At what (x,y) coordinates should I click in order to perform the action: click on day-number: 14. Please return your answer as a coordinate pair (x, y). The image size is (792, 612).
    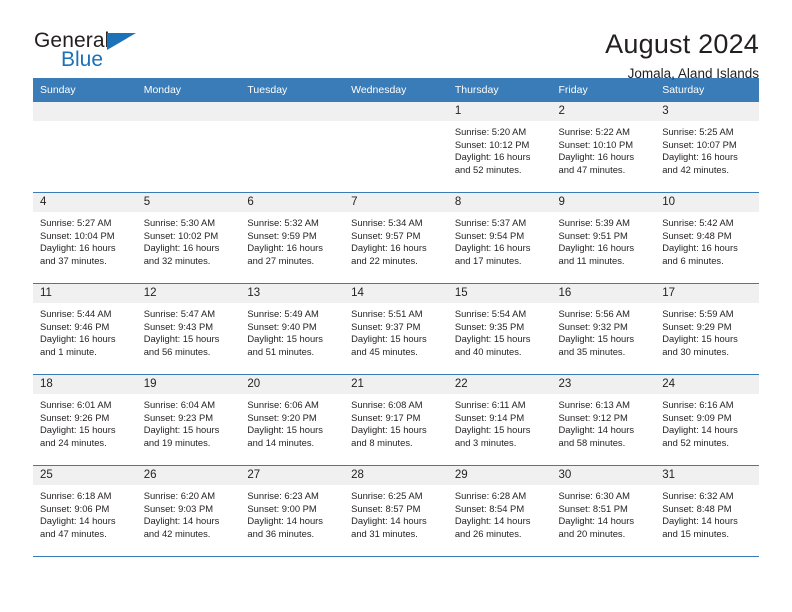
    Looking at the image, I should click on (396, 293).